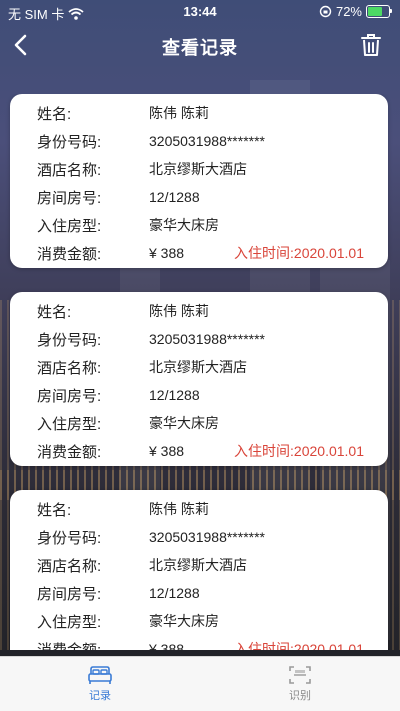 The height and width of the screenshot is (711, 400). I want to click on navigation-bar: 查看记录, so click(200, 45).